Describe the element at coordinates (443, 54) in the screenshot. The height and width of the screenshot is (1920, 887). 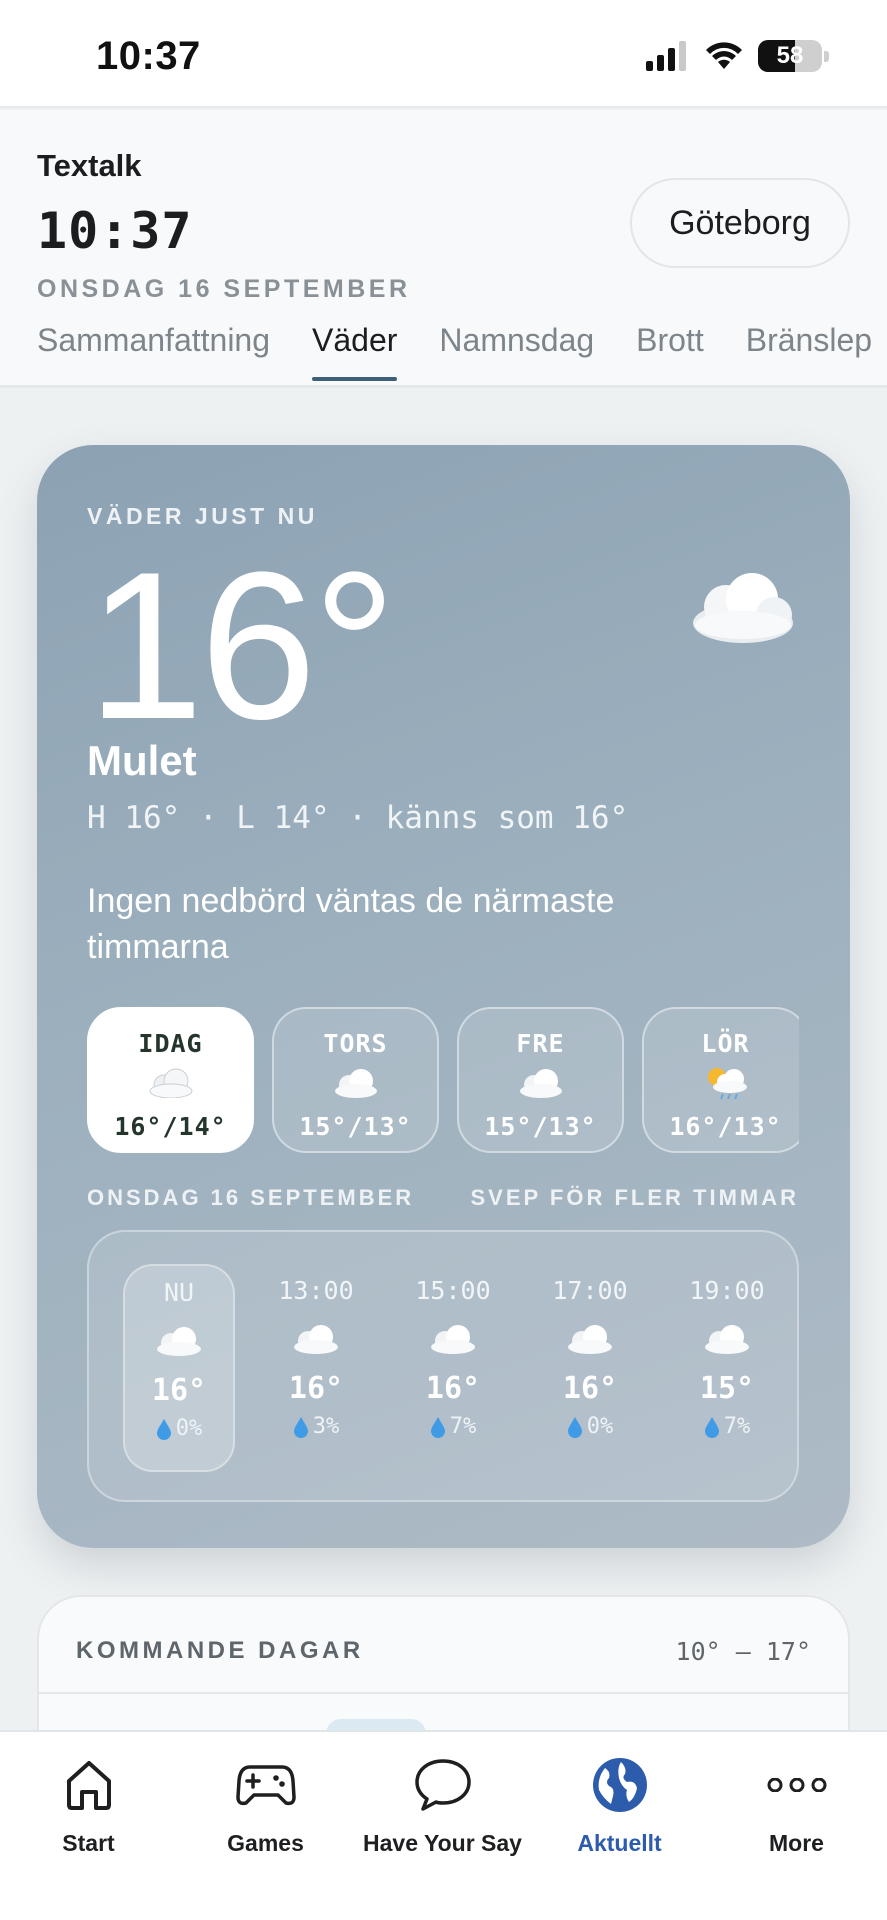
I see `status-bar: 10:37 58` at that location.